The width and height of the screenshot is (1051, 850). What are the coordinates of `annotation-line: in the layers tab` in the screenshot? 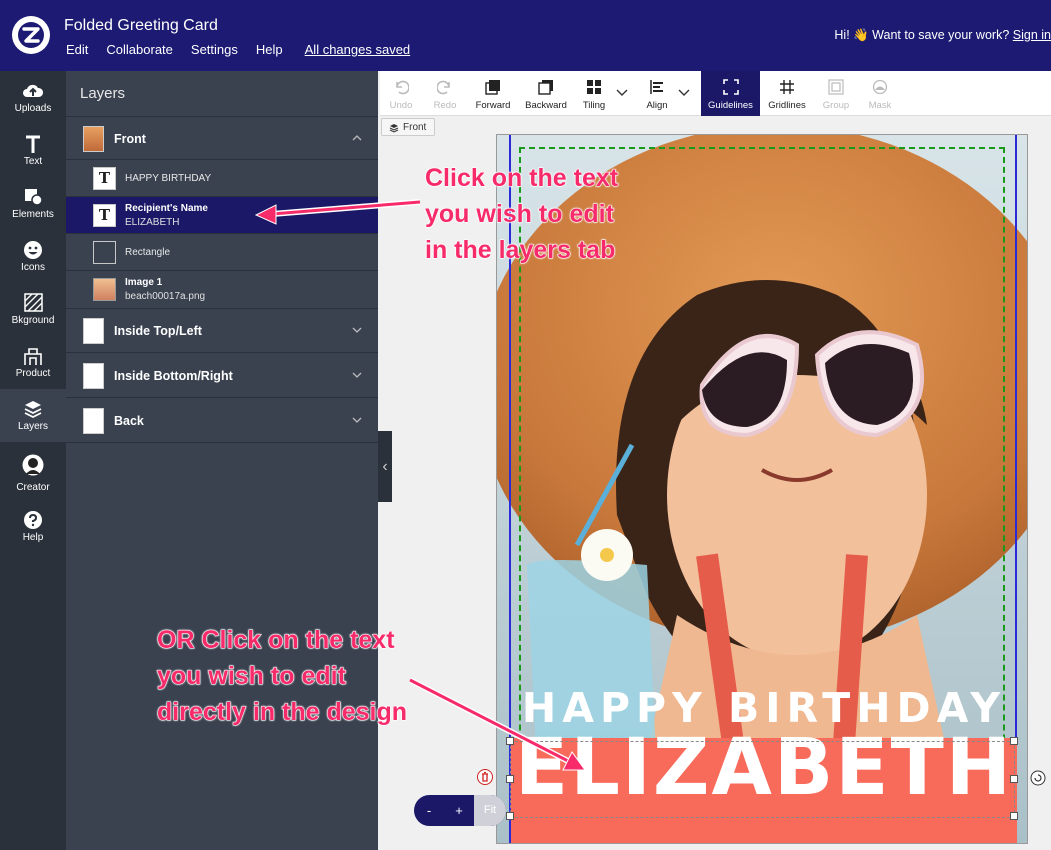 It's located at (520, 250).